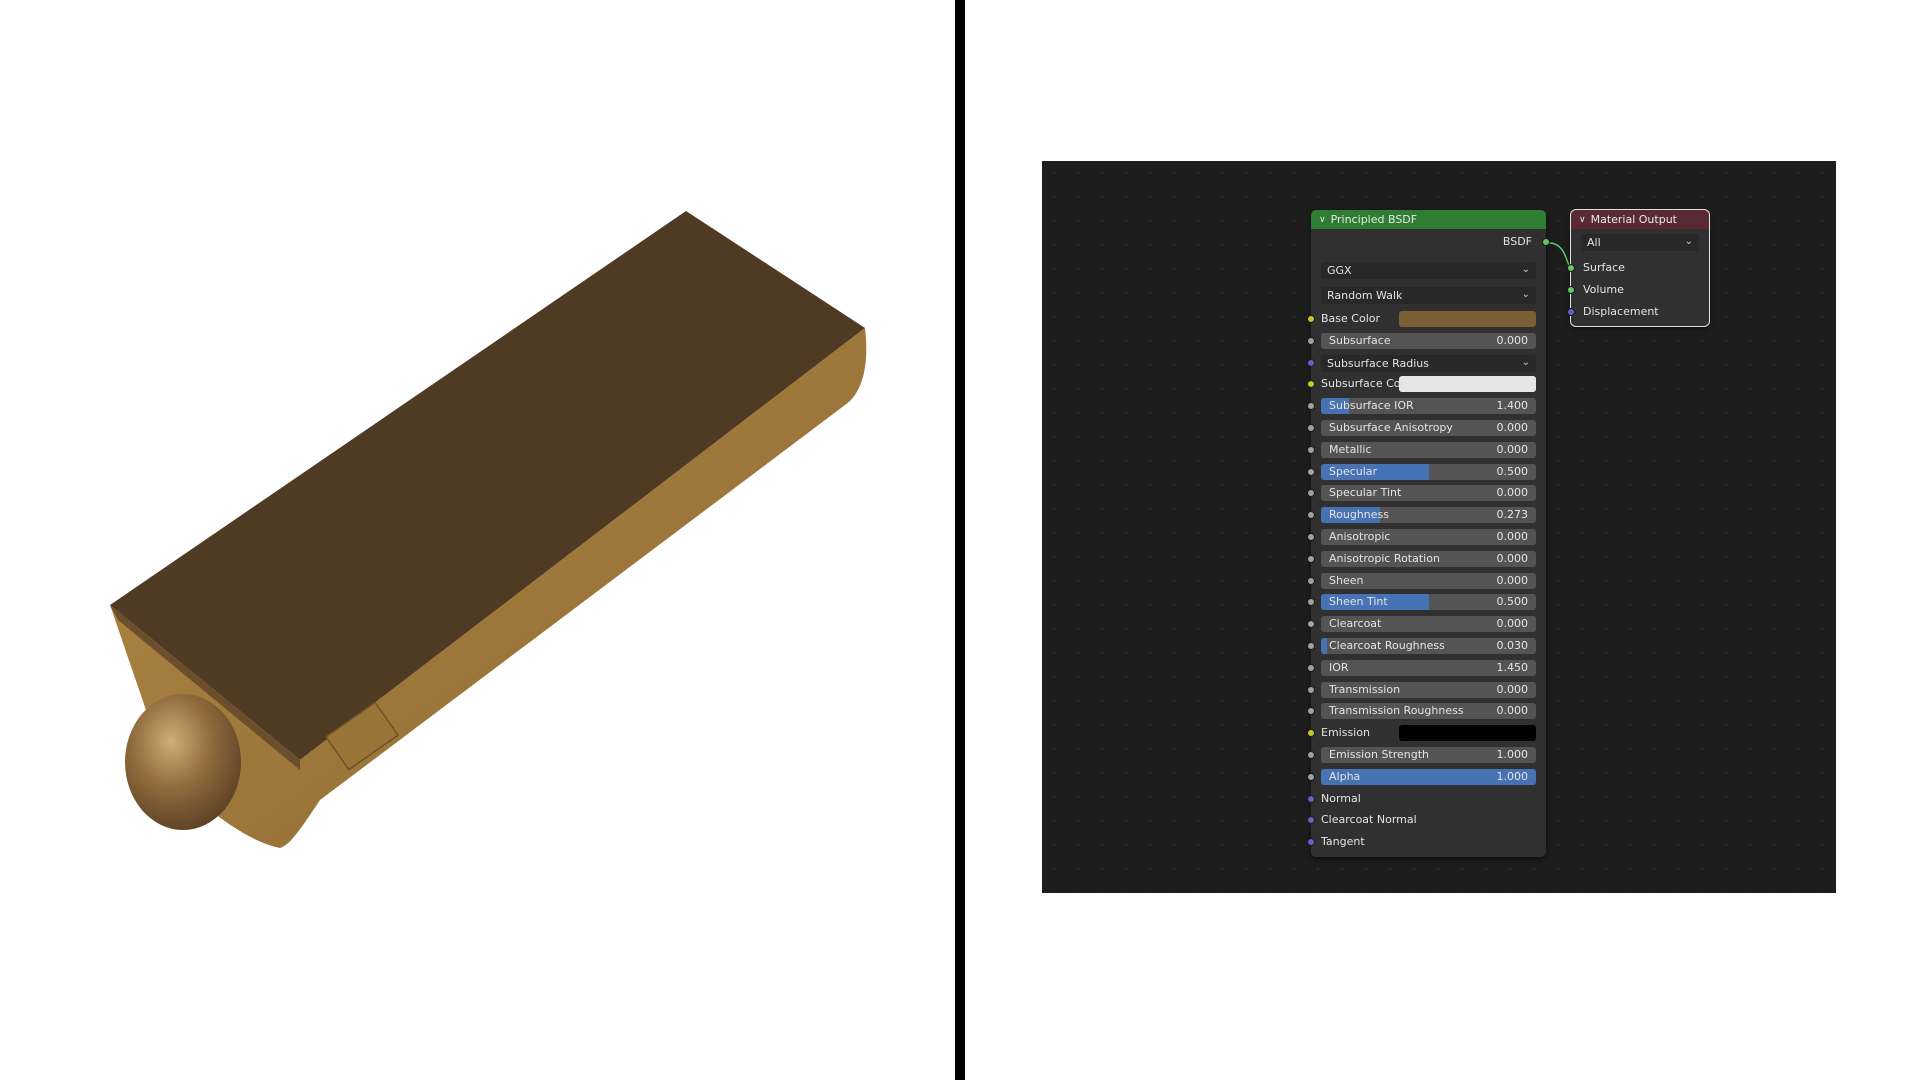 This screenshot has height=1080, width=1920. Describe the element at coordinates (1512, 776) in the screenshot. I see `slider-value: 1.000` at that location.